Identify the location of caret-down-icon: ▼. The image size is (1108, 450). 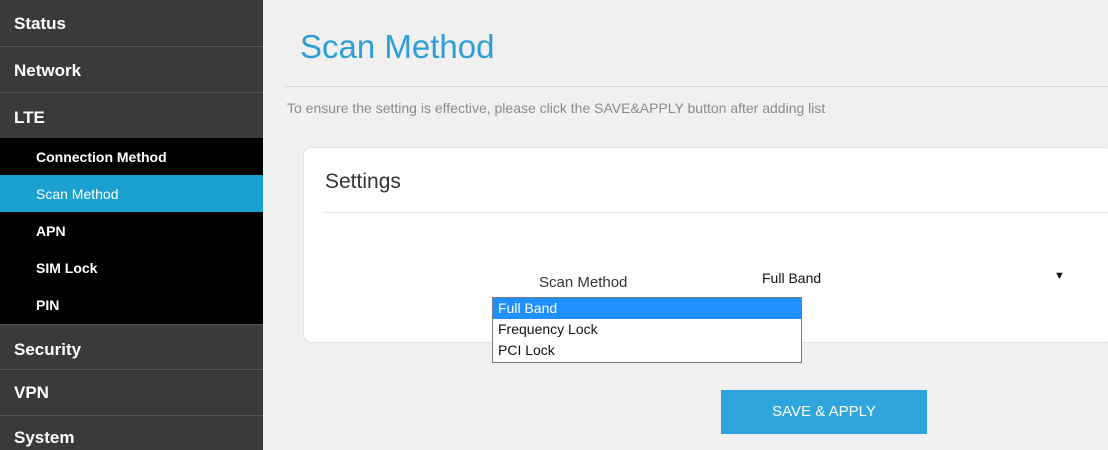
(1059, 276).